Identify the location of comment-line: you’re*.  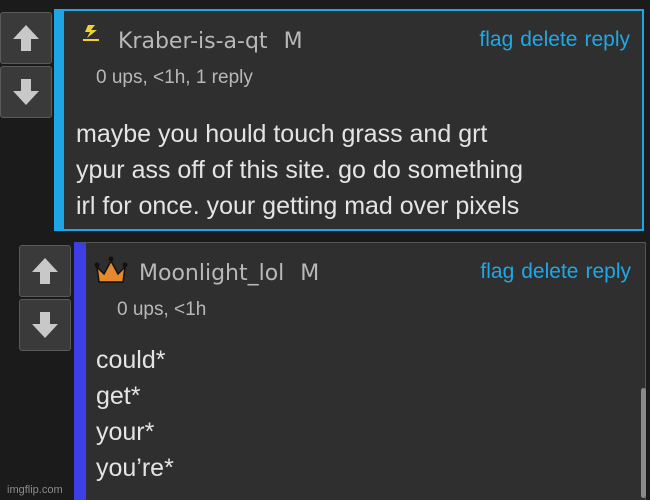
(135, 468).